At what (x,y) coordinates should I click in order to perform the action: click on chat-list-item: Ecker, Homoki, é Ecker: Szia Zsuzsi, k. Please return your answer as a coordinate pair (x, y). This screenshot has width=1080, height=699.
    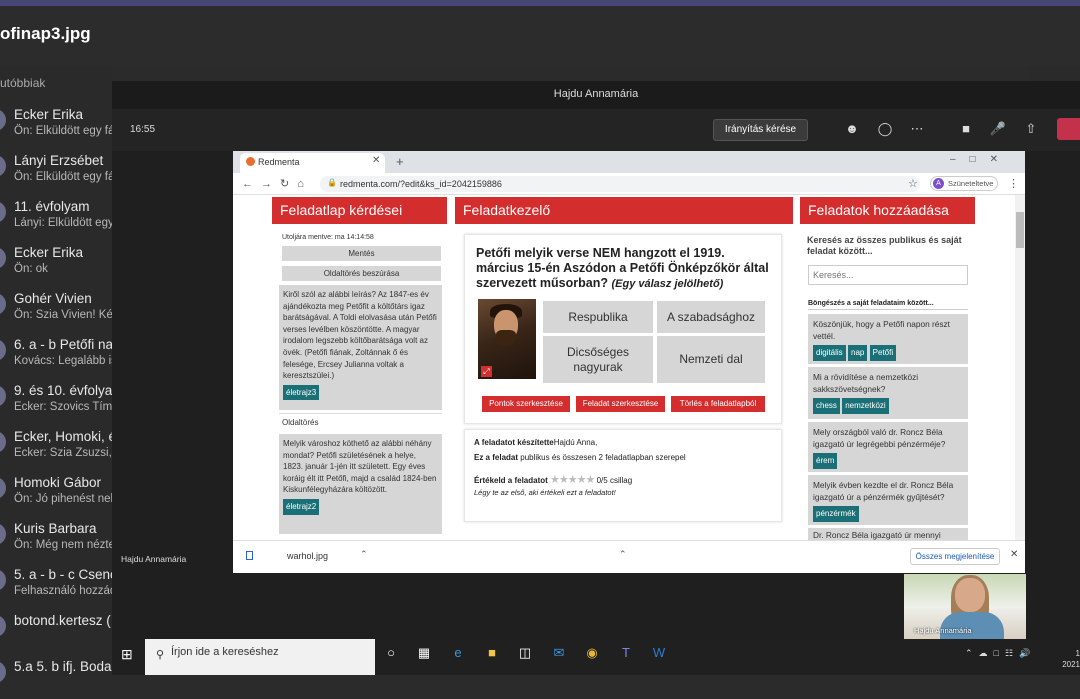
    Looking at the image, I should click on (56, 446).